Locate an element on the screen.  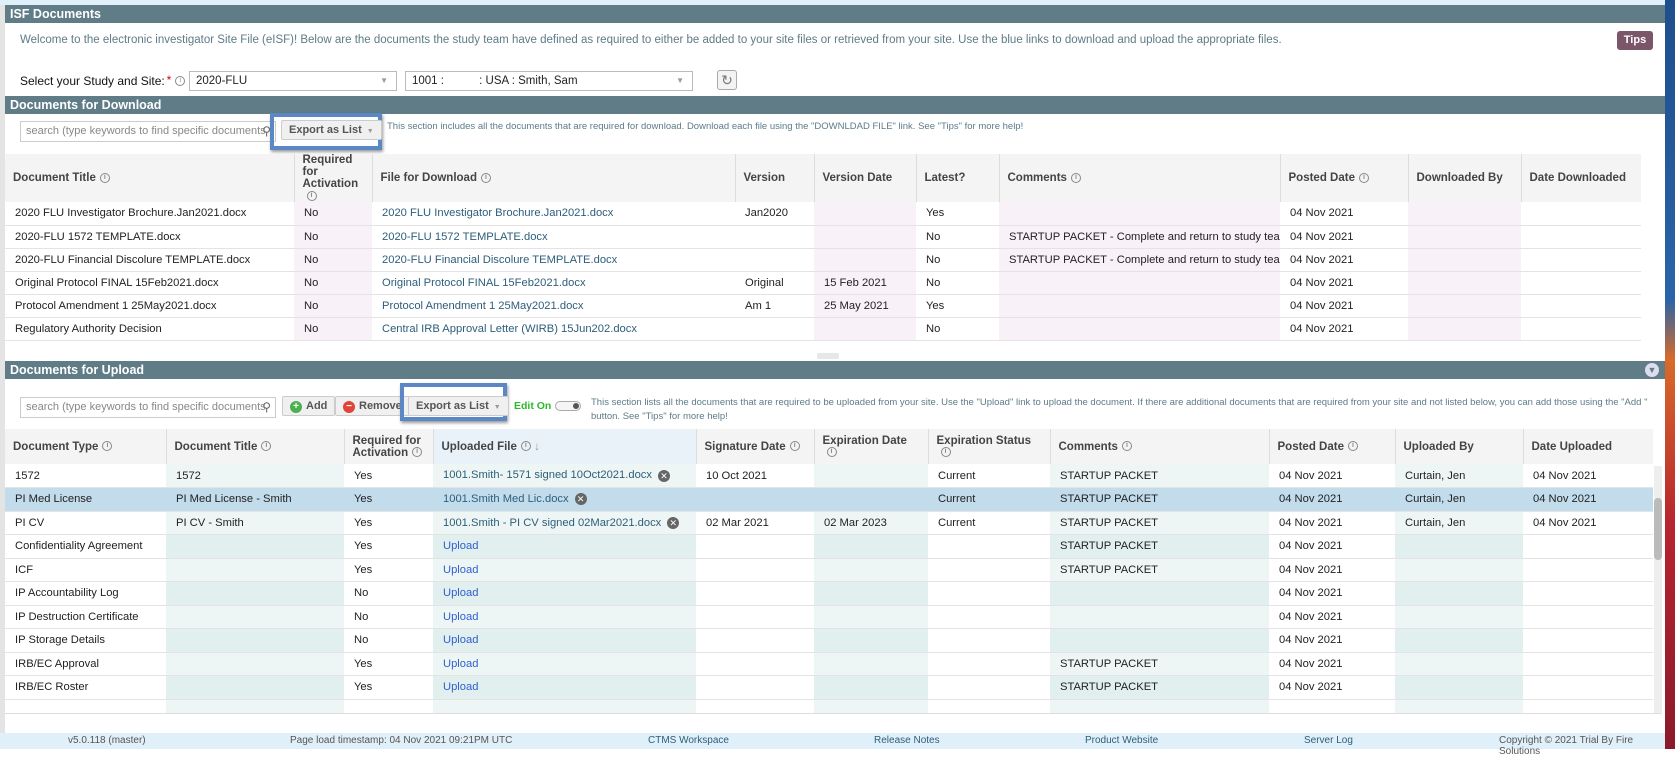
column-header-uploaded-by: Uploaded By is located at coordinates (1458, 446).